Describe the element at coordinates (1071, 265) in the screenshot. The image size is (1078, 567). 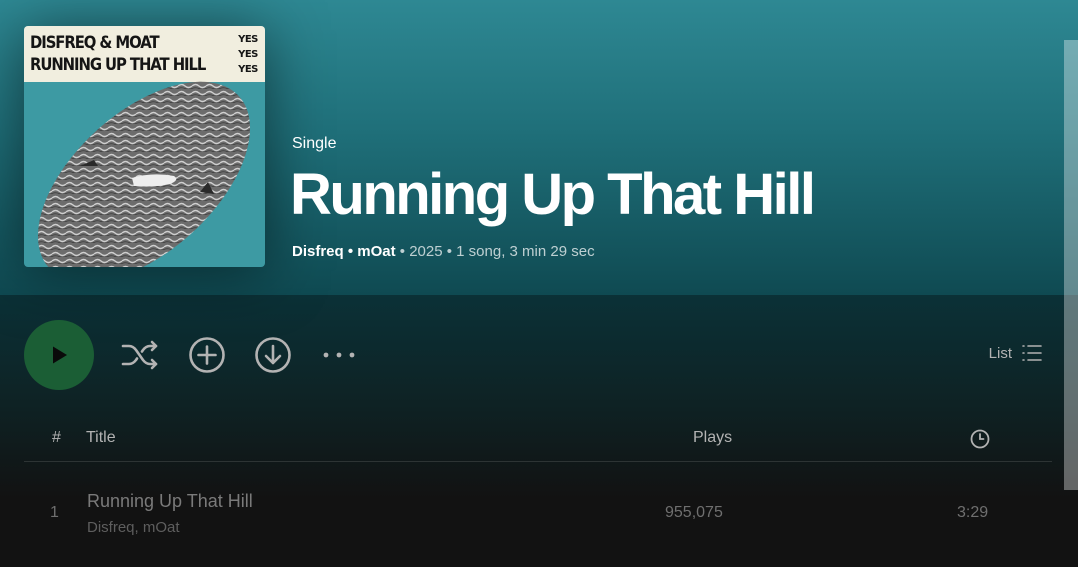
I see `scrollbar` at that location.